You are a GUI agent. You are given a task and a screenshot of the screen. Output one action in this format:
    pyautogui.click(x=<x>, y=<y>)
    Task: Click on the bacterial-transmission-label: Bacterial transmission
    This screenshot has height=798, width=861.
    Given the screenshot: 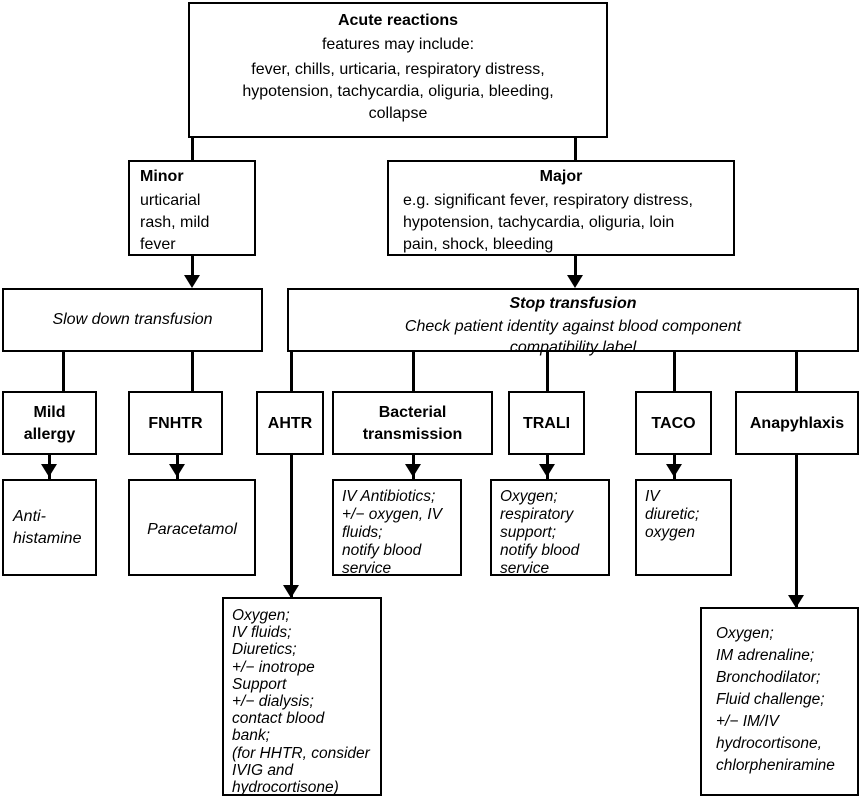 What is the action you would take?
    pyautogui.click(x=412, y=423)
    